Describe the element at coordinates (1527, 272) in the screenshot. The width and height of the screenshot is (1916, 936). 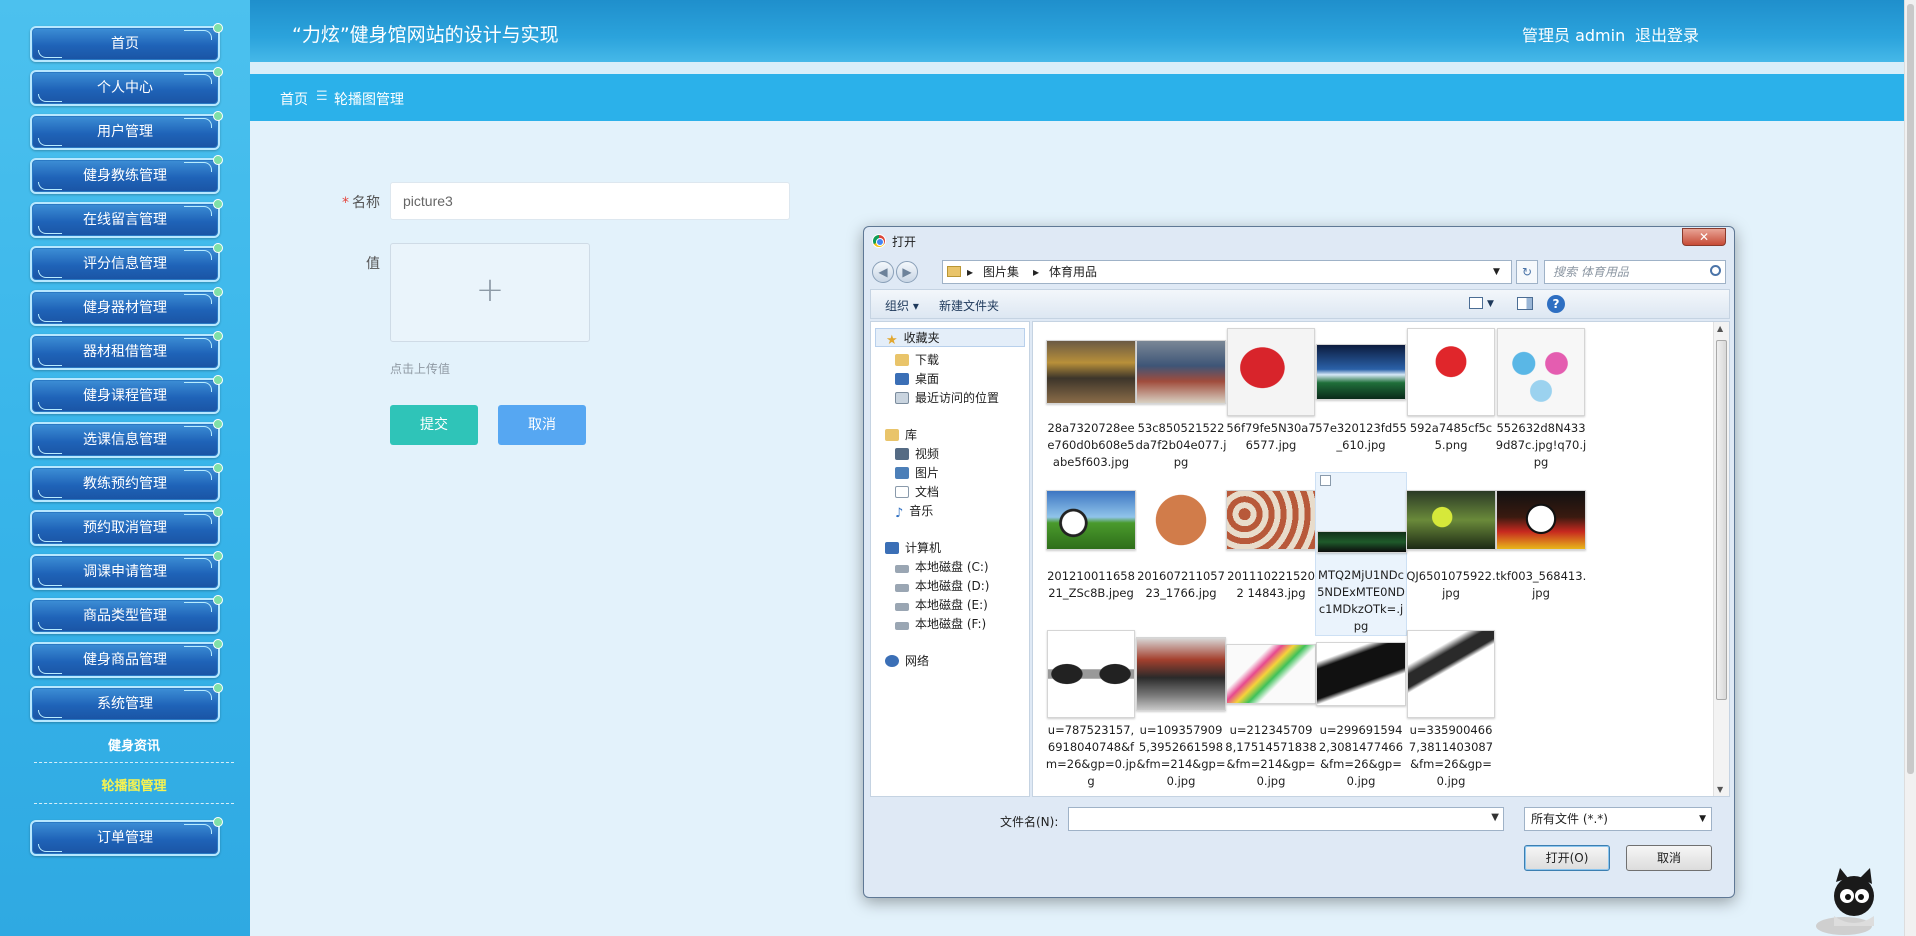
I see `refresh-icon: ↻` at that location.